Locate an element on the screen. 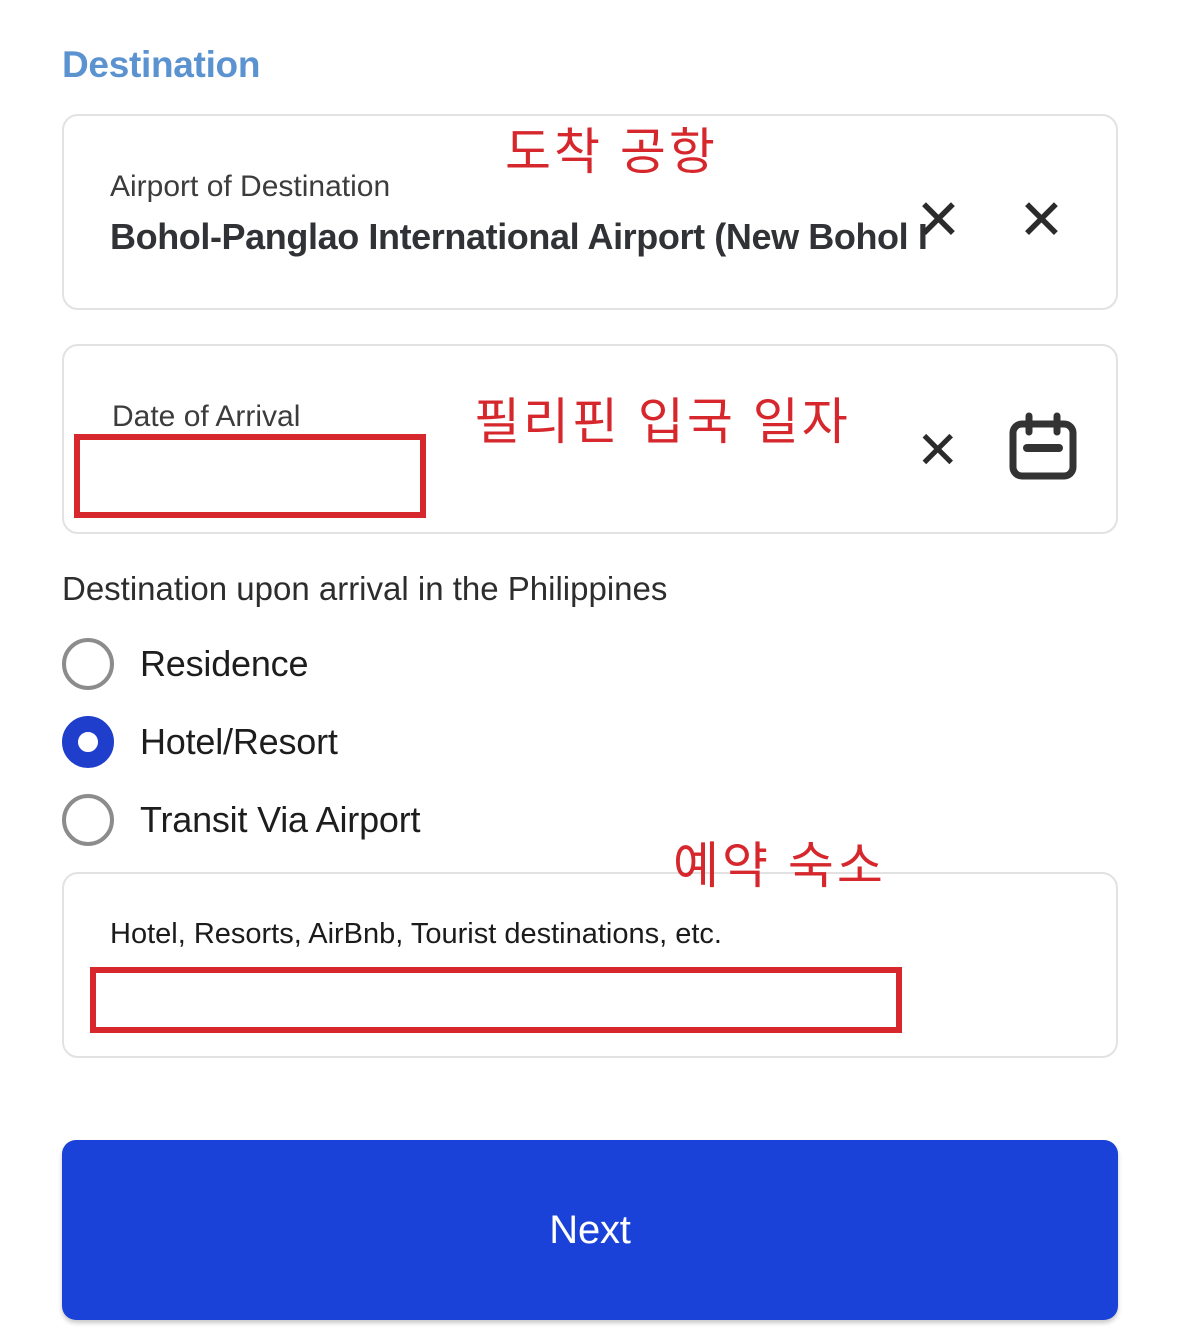 The height and width of the screenshot is (1339, 1179). annotation-airport-note: 도착 공항 is located at coordinates (611, 152).